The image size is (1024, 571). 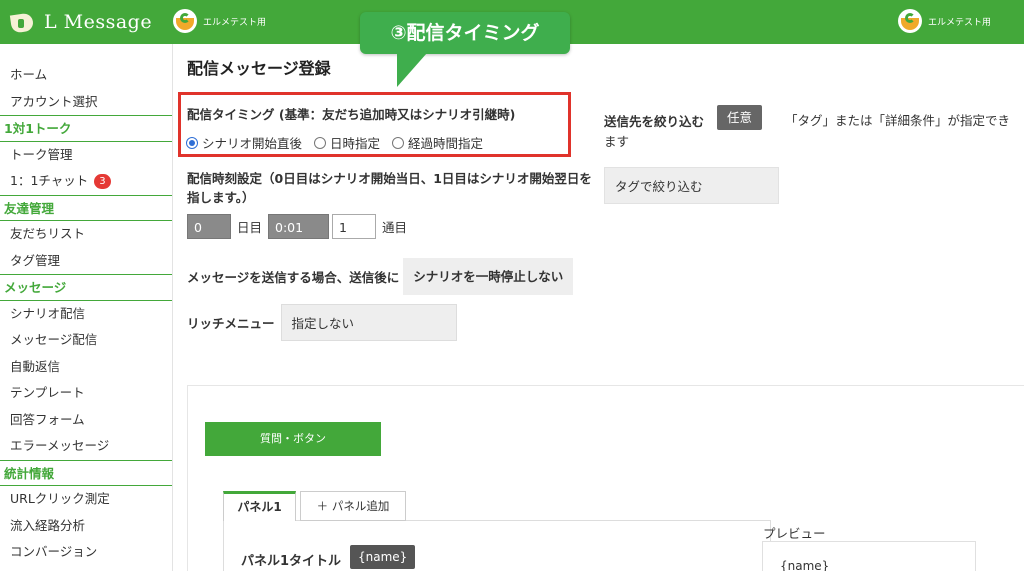 What do you see at coordinates (617, 141) in the screenshot?
I see `filter-note-continued: ます` at bounding box center [617, 141].